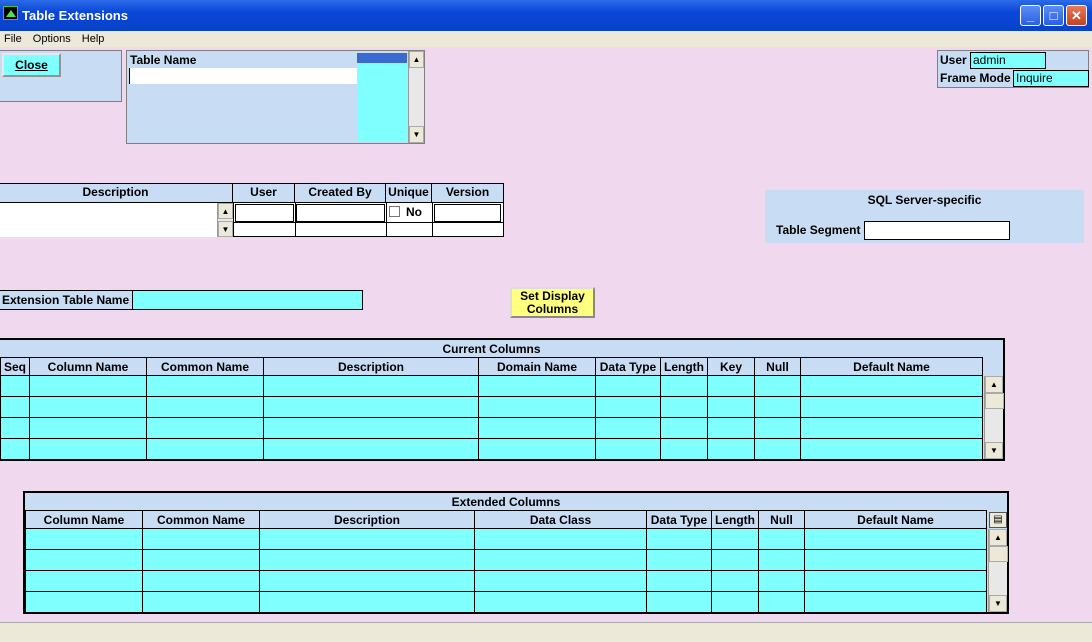  What do you see at coordinates (275, 97) in the screenshot?
I see `table-name-panel: Table Name ▲ ▼` at bounding box center [275, 97].